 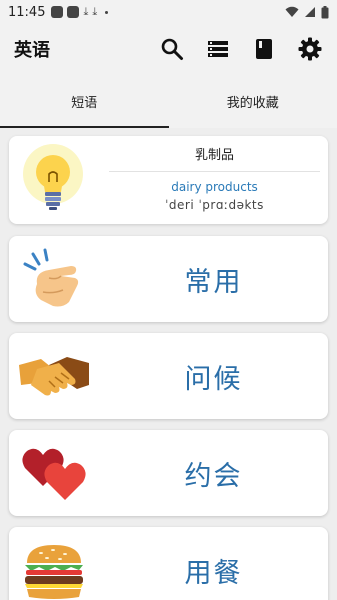 I want to click on tab-phrases: 短语, so click(x=84, y=101).